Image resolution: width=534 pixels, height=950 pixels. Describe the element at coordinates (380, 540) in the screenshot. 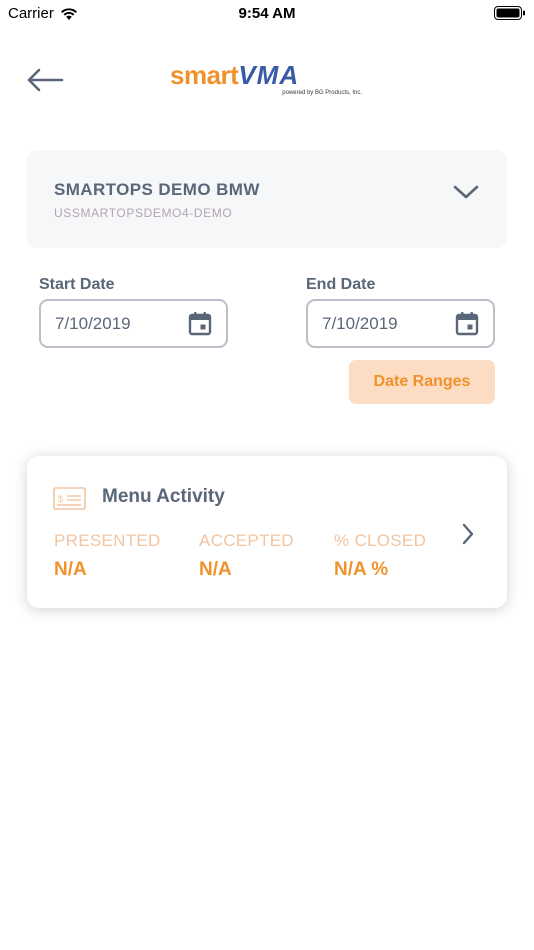

I see `stat-label: % CLOSED` at that location.